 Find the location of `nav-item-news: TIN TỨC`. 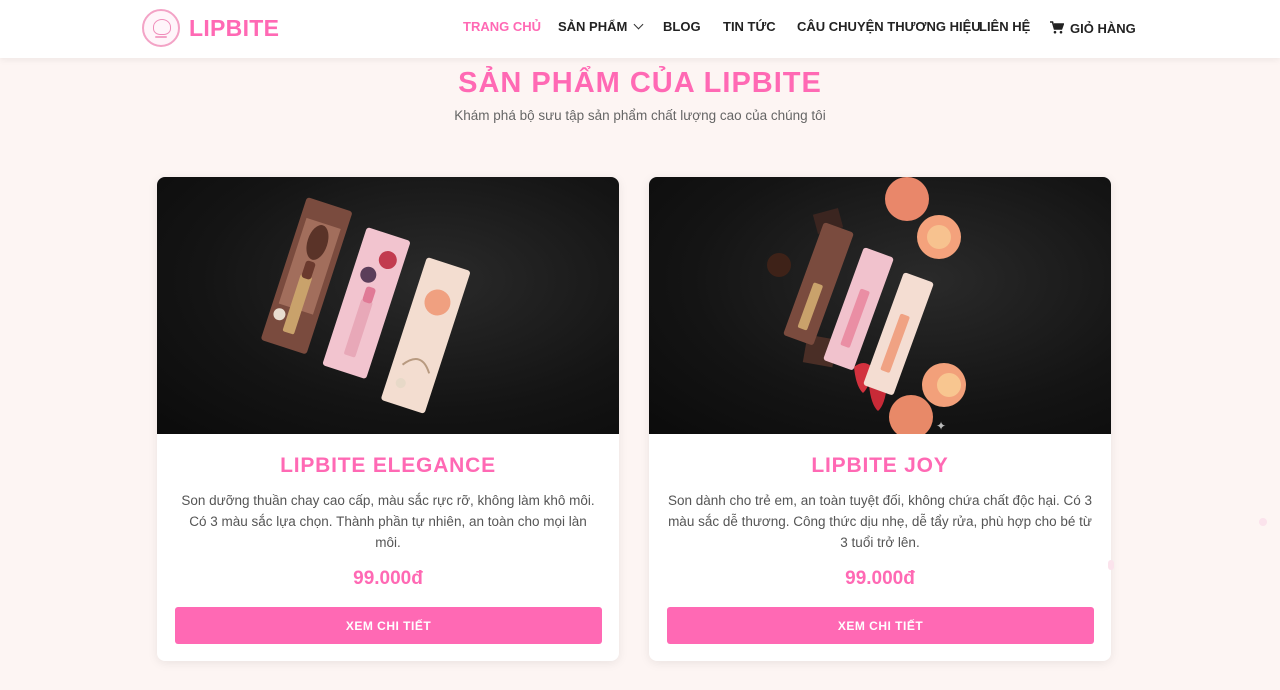

nav-item-news: TIN TỨC is located at coordinates (749, 27).